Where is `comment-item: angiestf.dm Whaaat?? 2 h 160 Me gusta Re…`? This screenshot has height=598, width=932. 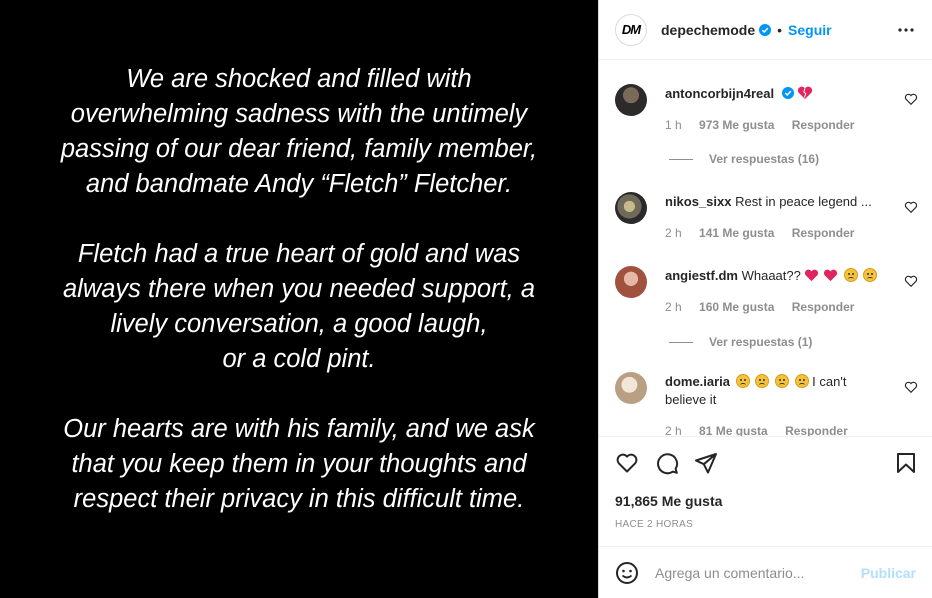 comment-item: angiestf.dm Whaaat?? 2 h 160 Me gusta Re… is located at coordinates (766, 311).